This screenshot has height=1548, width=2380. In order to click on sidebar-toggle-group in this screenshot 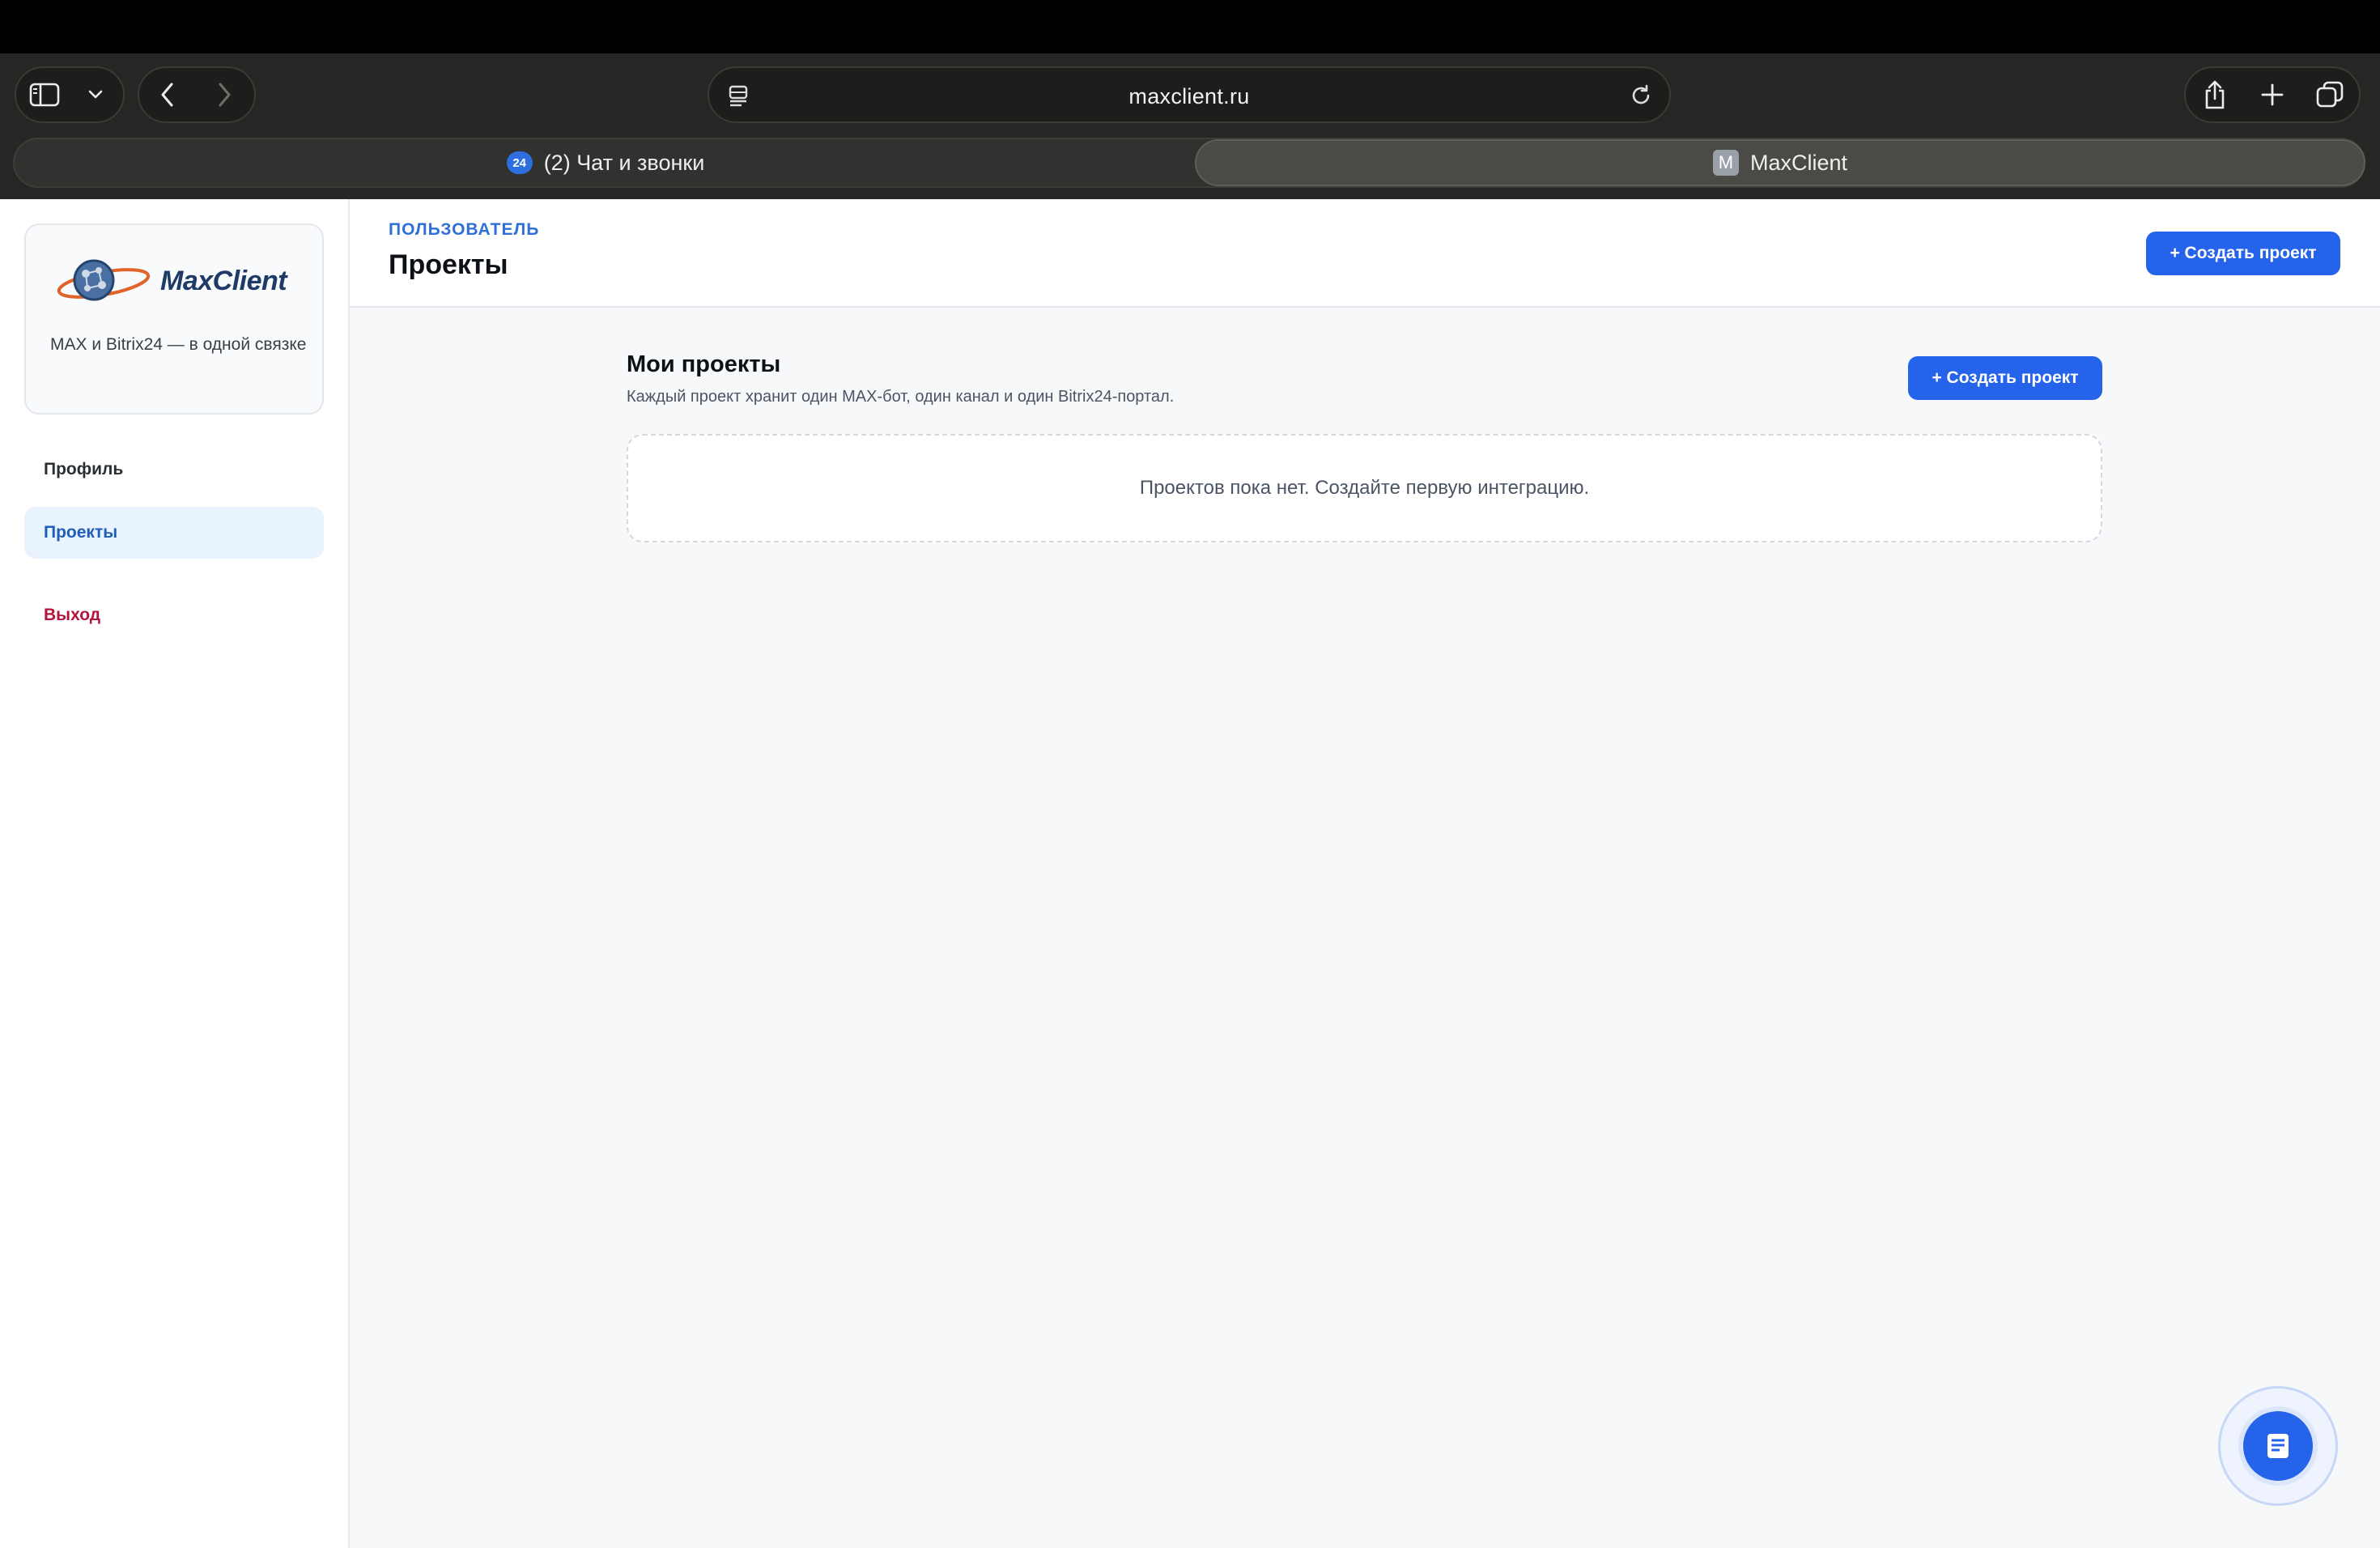, I will do `click(70, 95)`.